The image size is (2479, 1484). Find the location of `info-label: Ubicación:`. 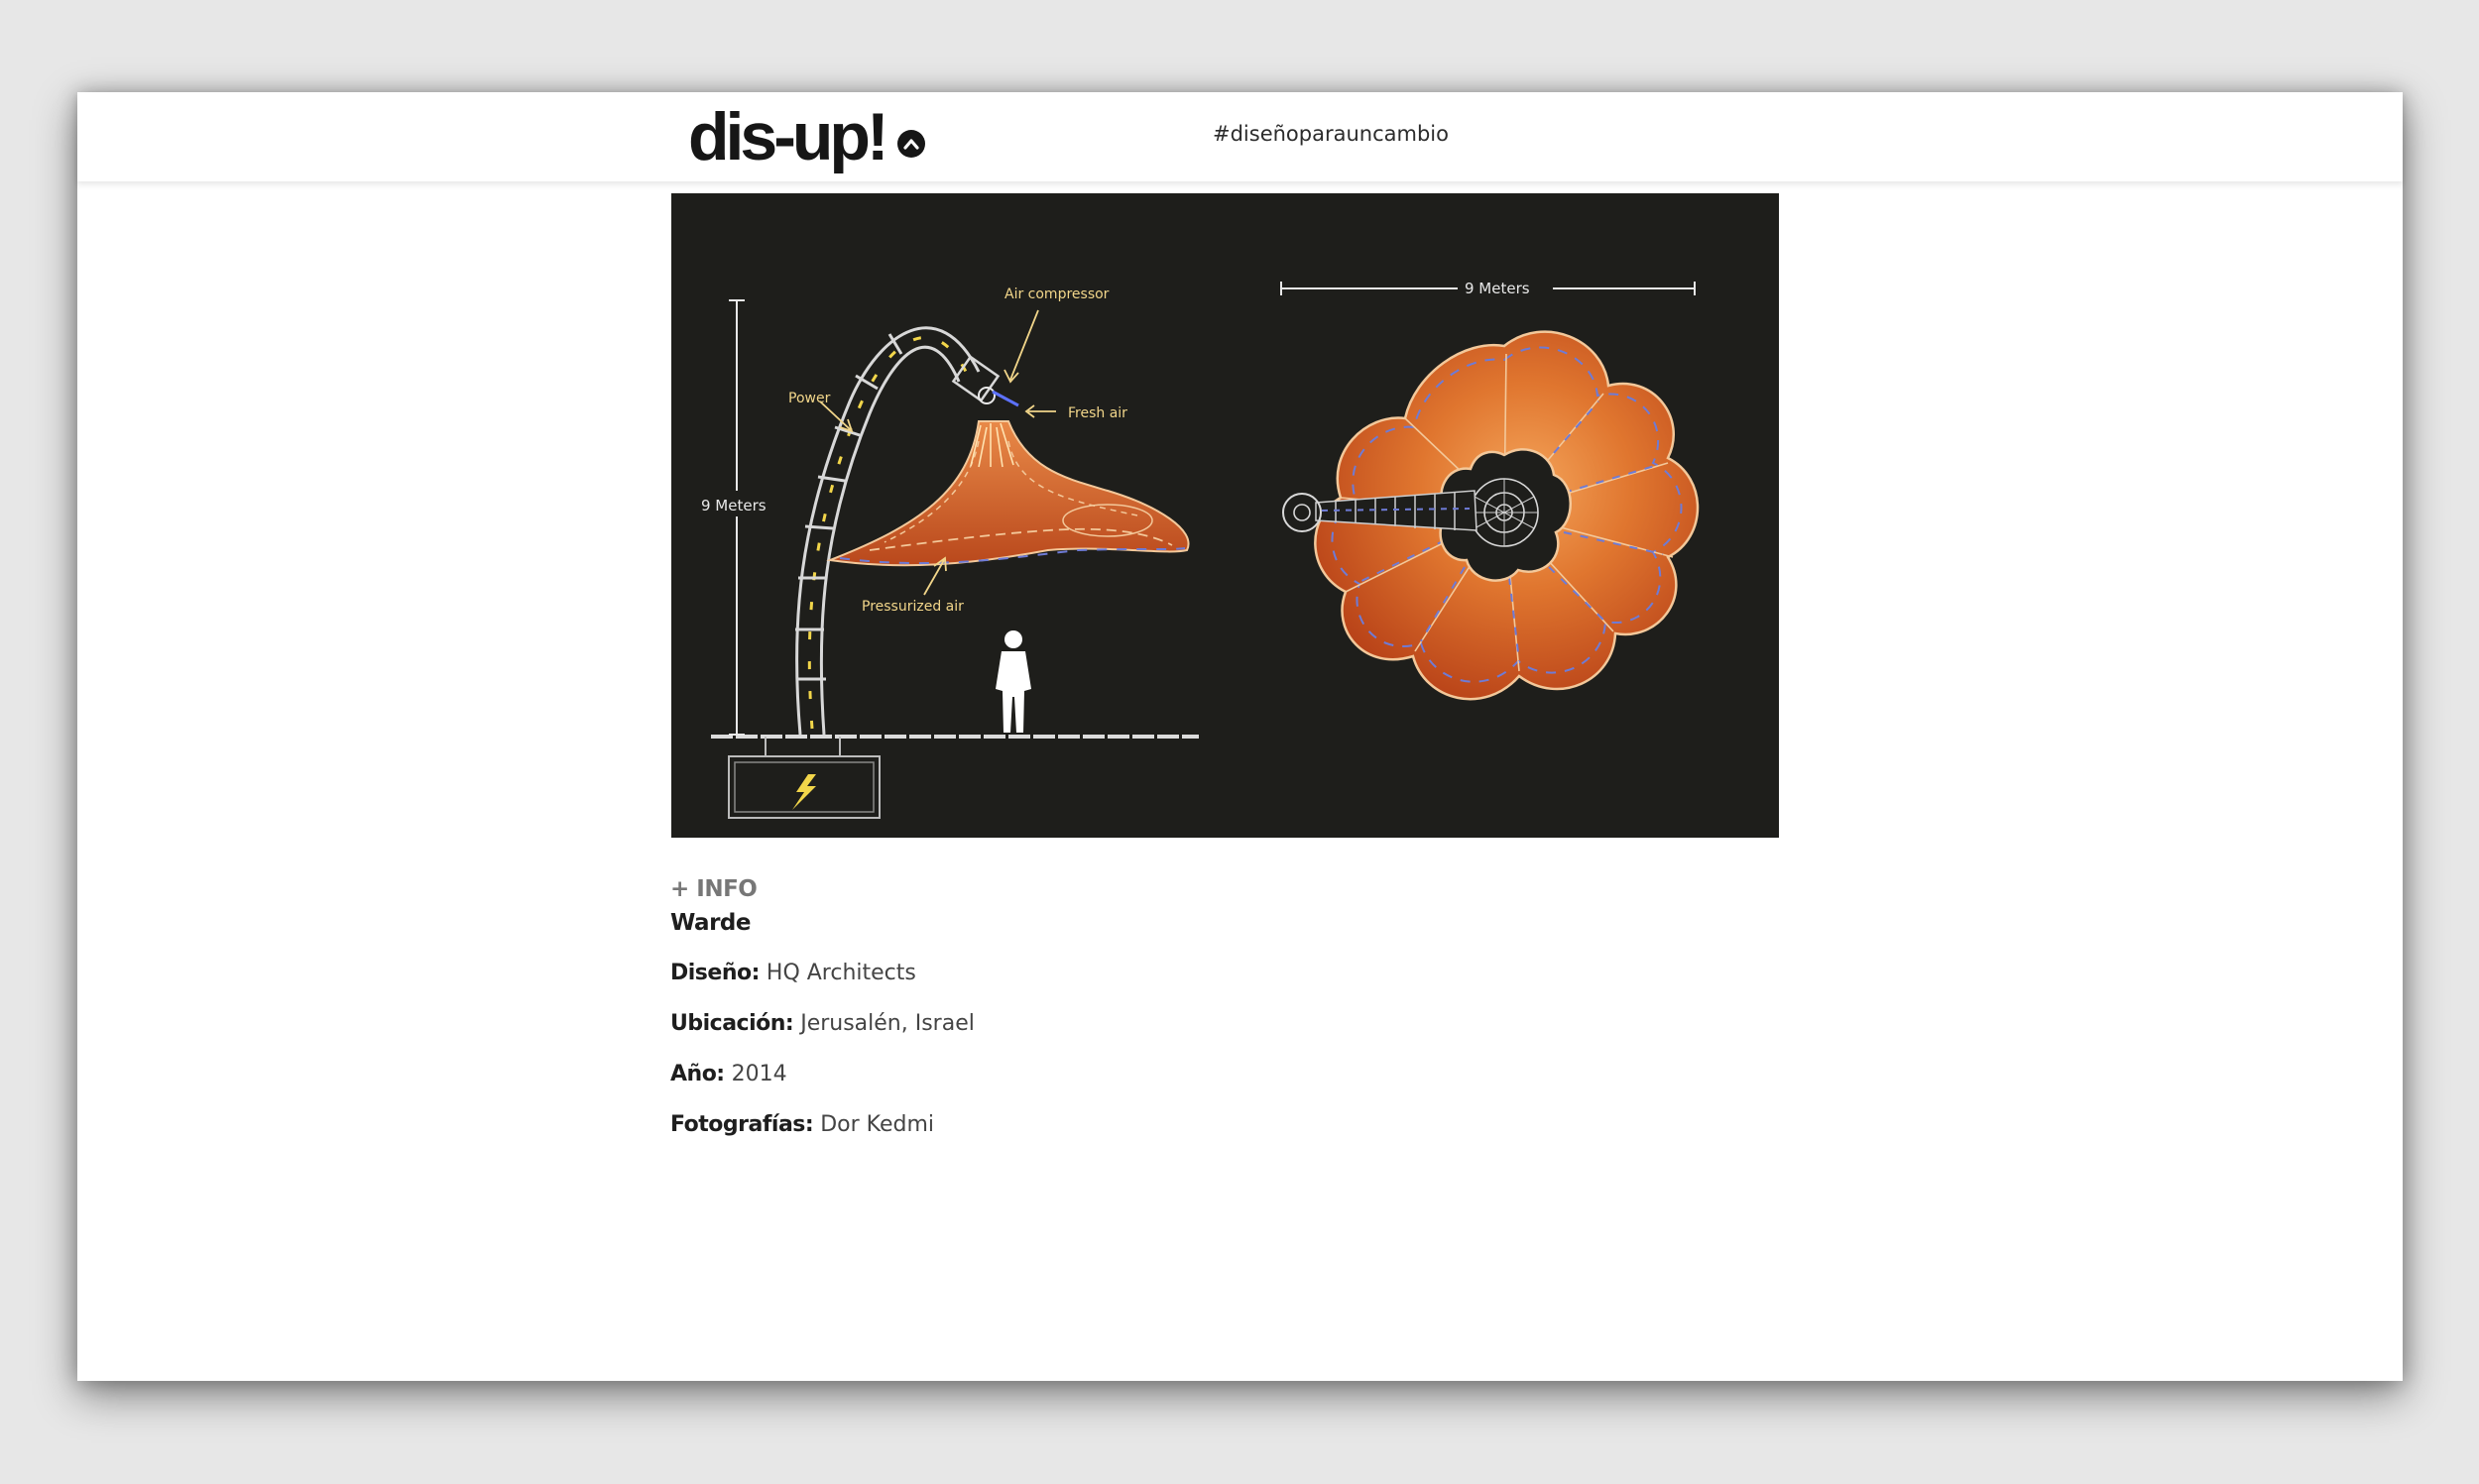

info-label: Ubicación: is located at coordinates (732, 1023).